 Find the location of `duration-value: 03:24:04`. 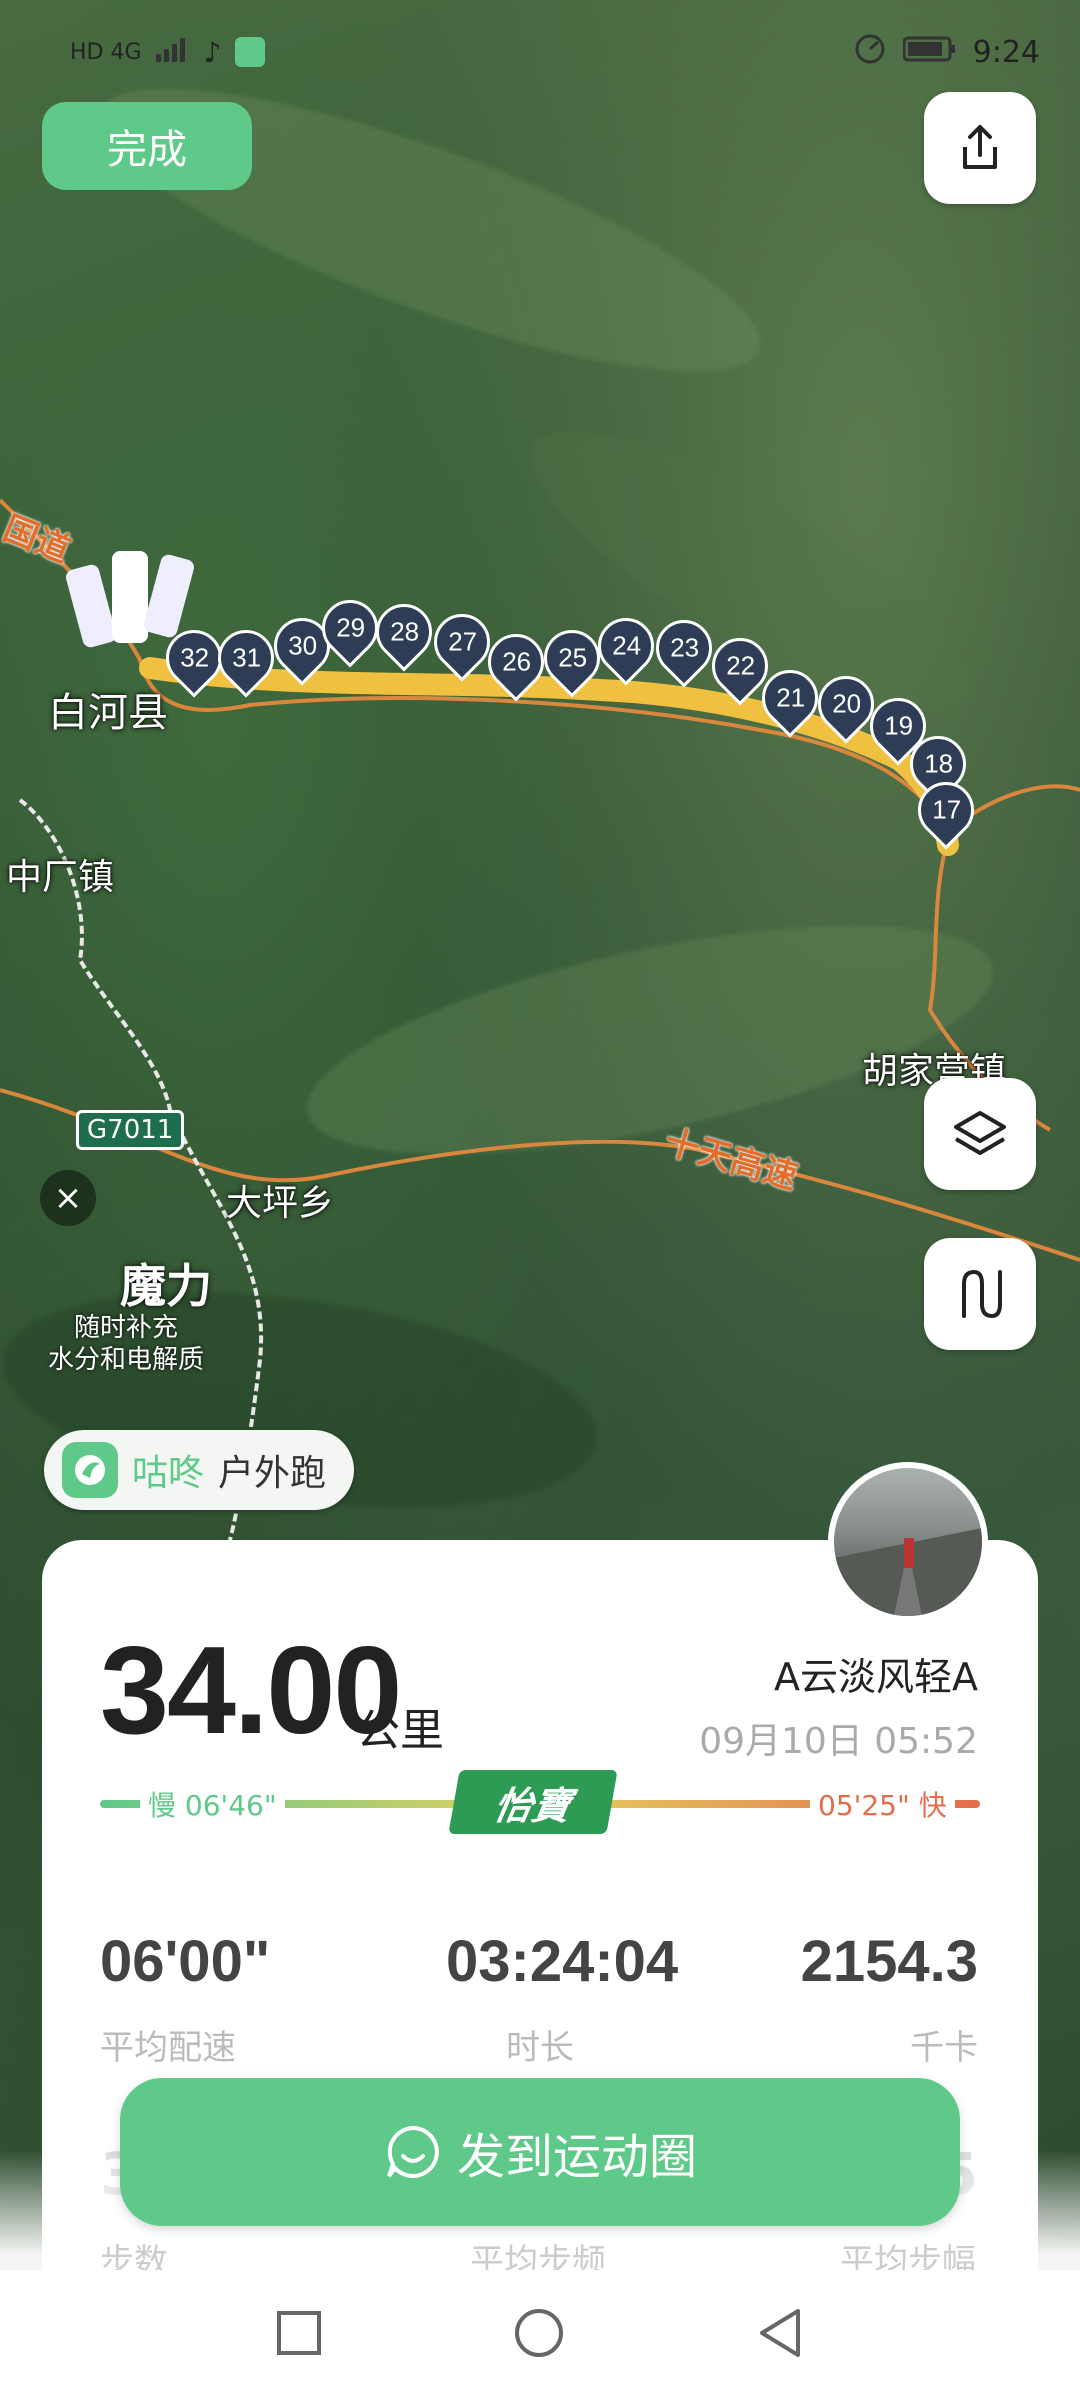

duration-value: 03:24:04 is located at coordinates (562, 1961).